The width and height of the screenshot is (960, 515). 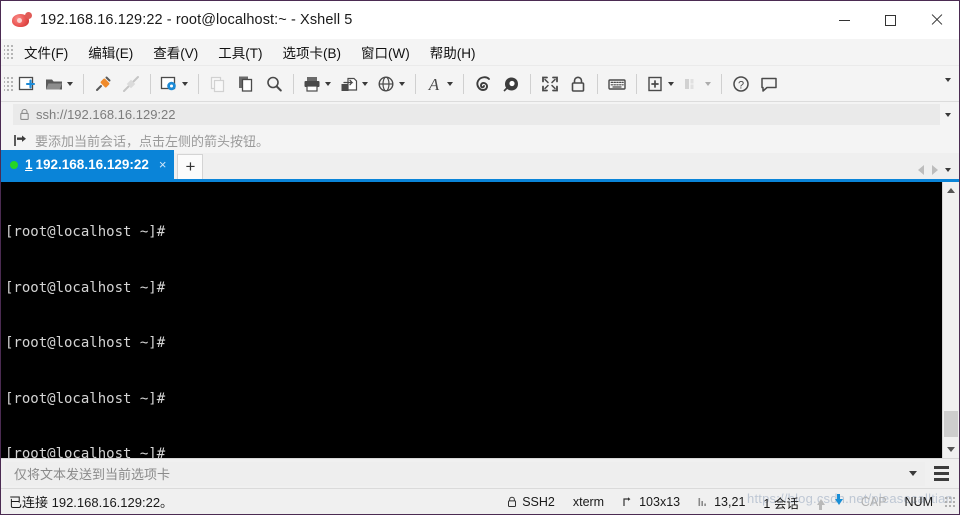 I want to click on open-folder-icon, so click(x=59, y=84).